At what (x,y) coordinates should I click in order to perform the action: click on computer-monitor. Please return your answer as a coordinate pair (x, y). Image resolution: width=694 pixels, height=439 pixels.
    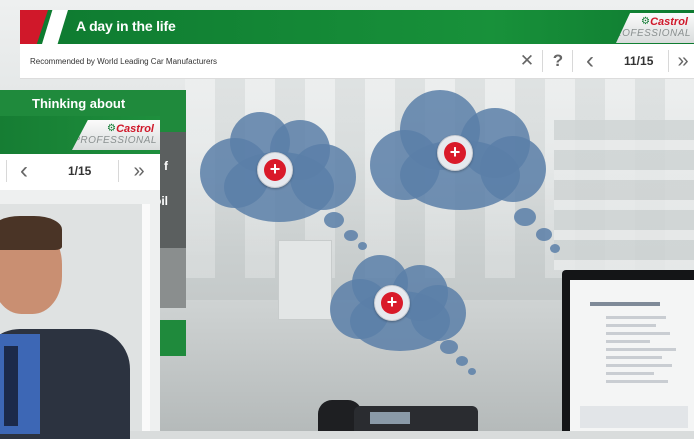
    Looking at the image, I should click on (628, 350).